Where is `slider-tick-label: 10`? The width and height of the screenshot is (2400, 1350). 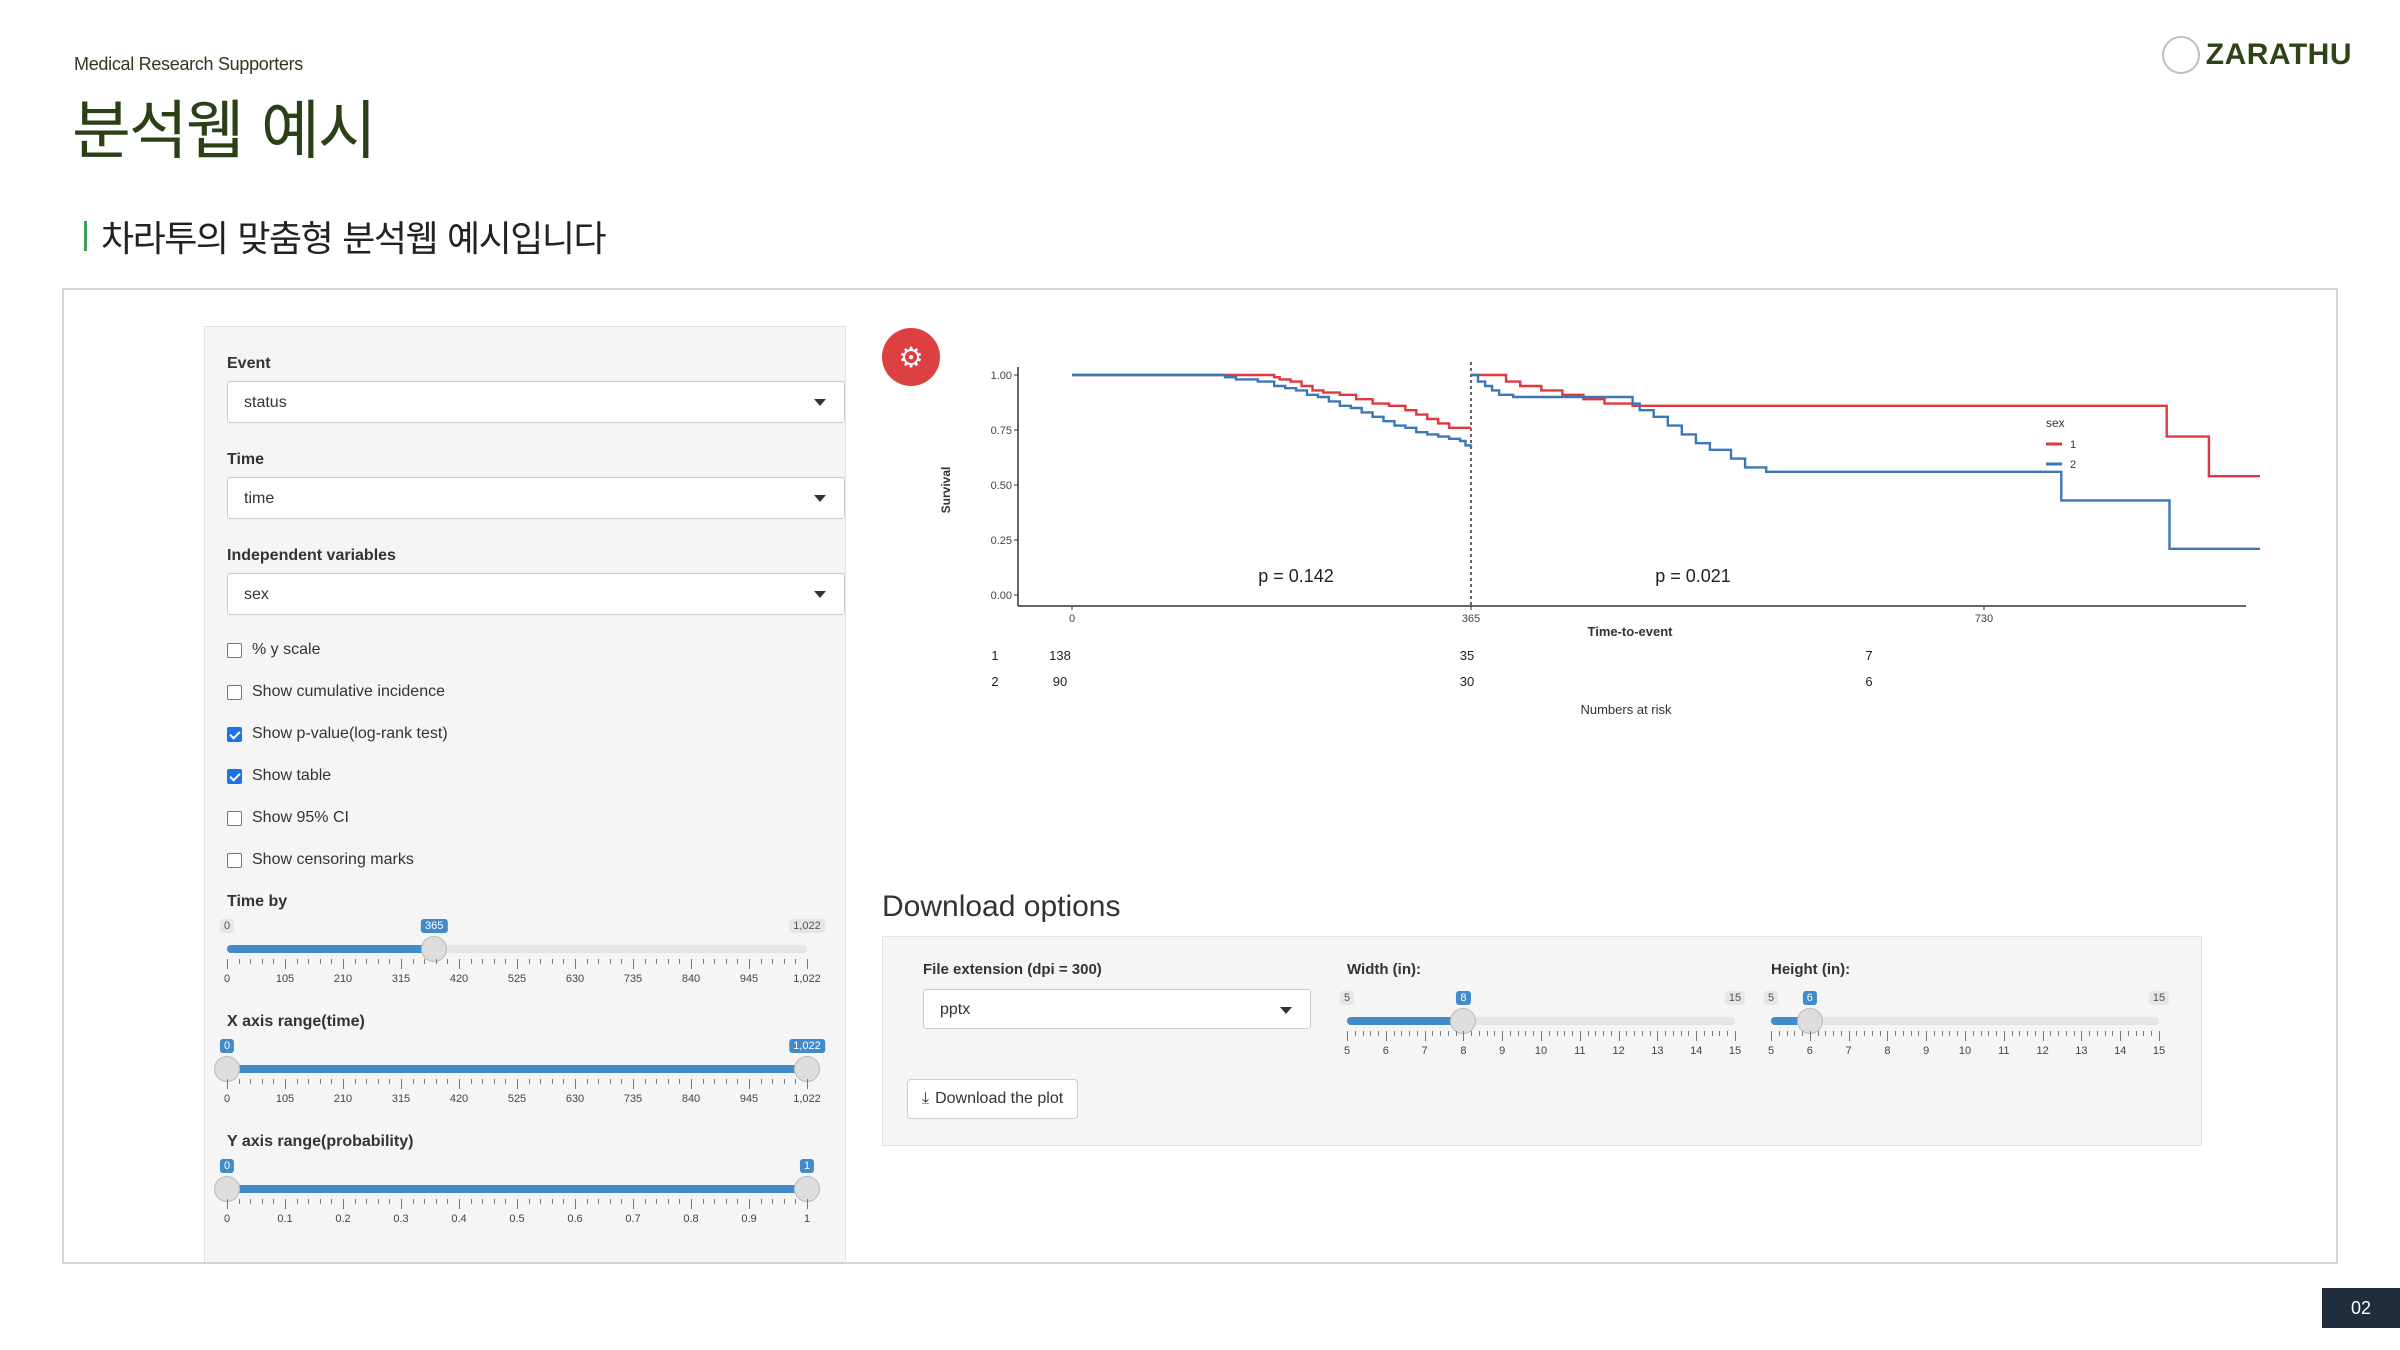 slider-tick-label: 10 is located at coordinates (1541, 1051).